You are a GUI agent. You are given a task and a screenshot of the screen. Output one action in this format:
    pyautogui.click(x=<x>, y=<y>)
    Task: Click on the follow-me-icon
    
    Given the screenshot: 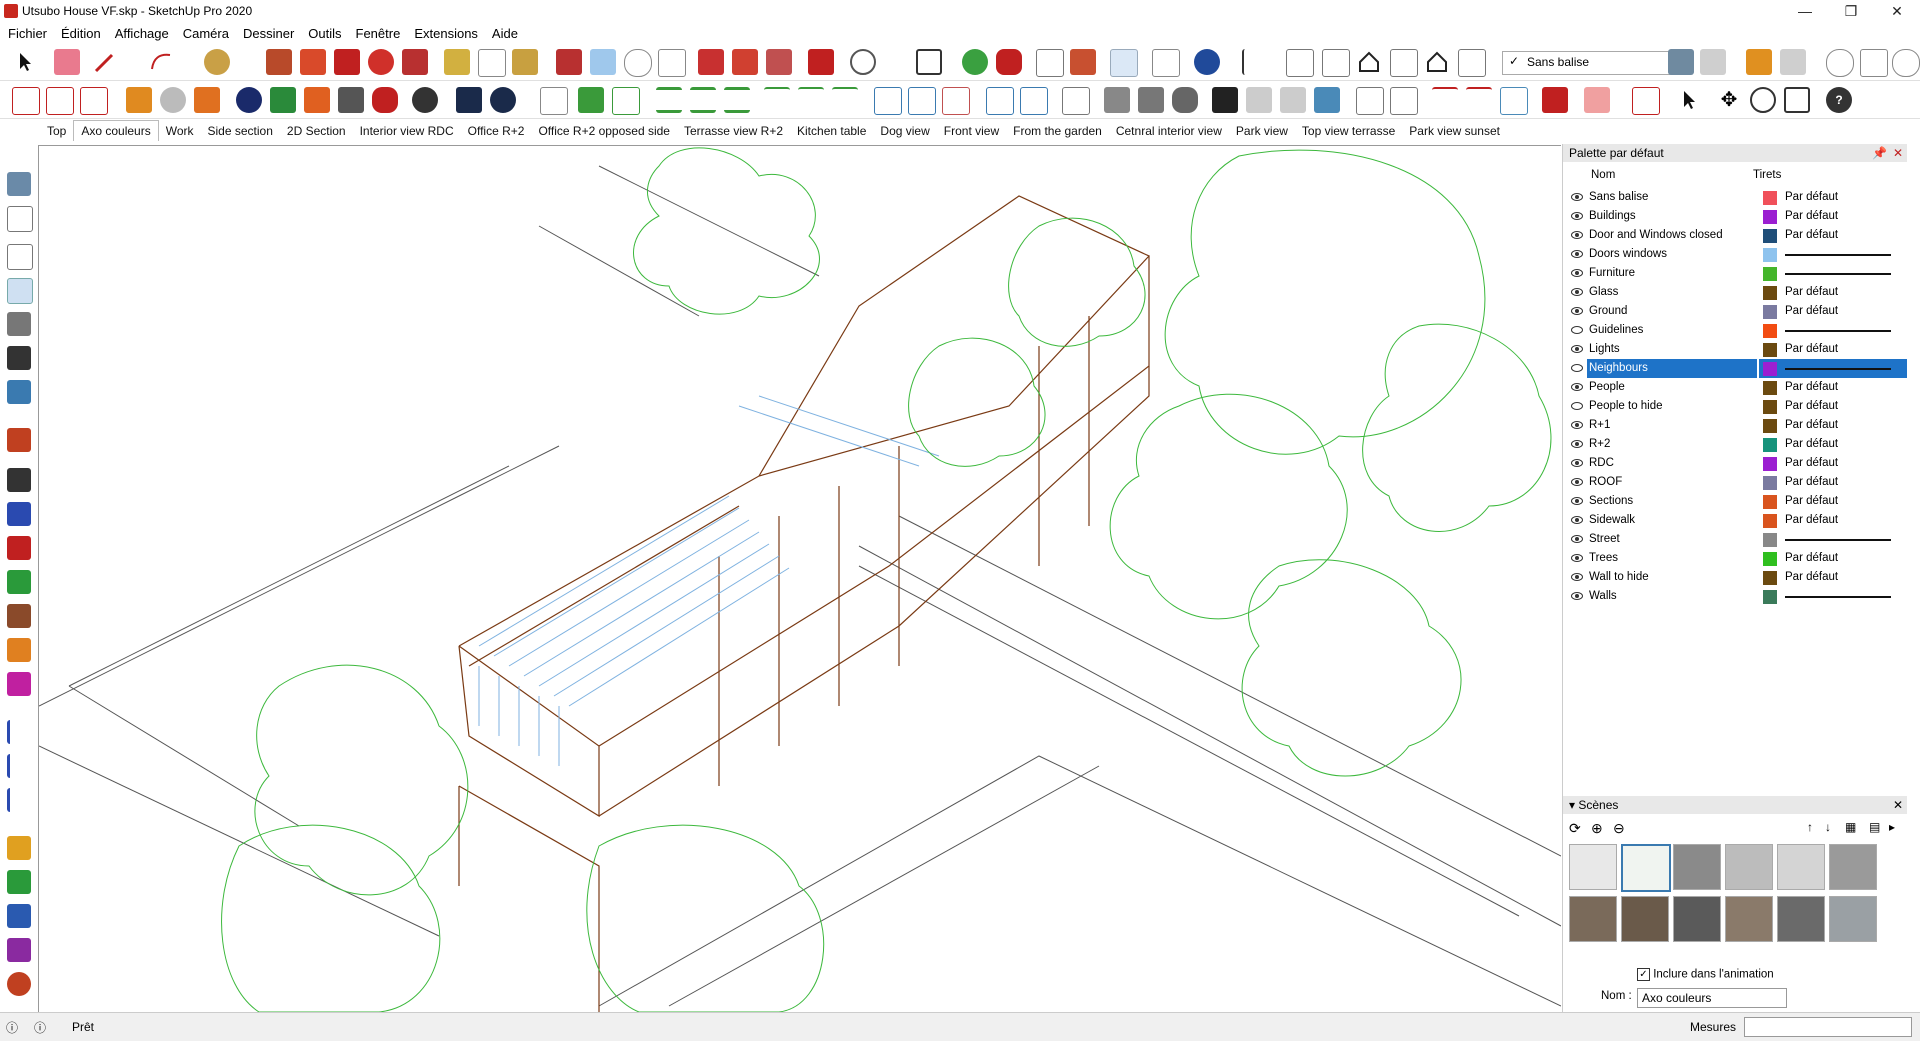 What is the action you would take?
    pyautogui.click(x=313, y=62)
    